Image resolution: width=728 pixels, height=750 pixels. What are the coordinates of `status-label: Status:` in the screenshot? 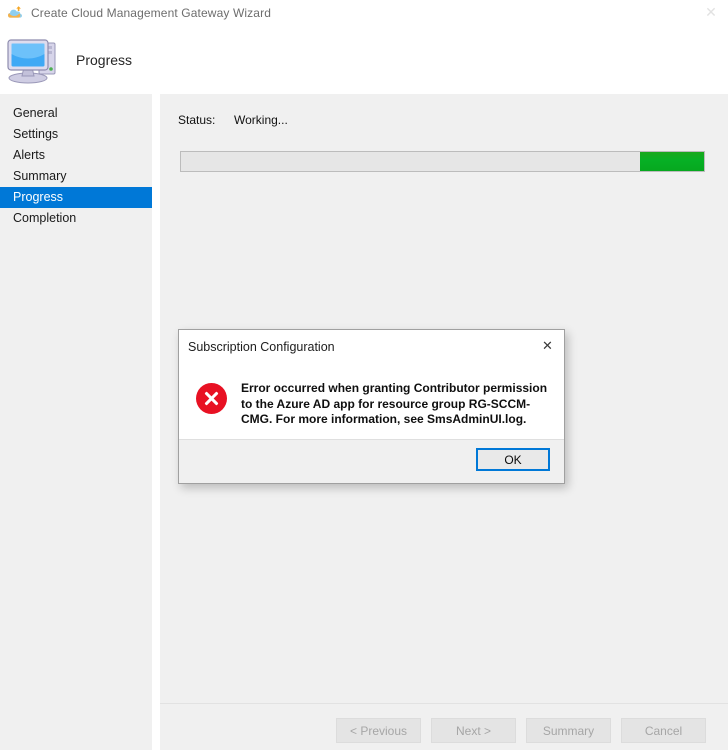 It's located at (197, 120).